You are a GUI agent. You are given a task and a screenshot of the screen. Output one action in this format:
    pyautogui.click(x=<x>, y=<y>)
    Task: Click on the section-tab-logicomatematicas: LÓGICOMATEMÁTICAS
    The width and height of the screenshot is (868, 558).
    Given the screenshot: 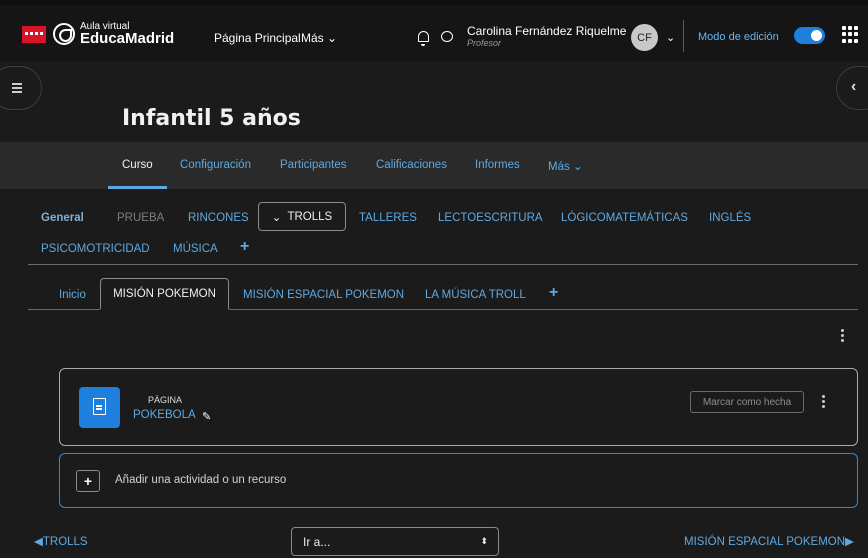 What is the action you would take?
    pyautogui.click(x=624, y=218)
    